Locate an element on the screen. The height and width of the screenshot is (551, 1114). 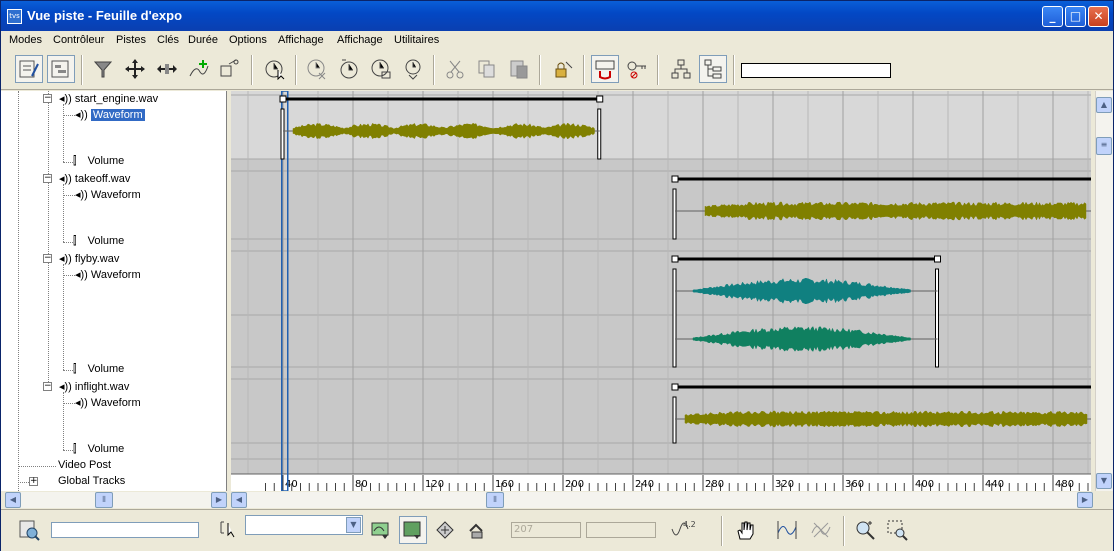
tree-item-flyby: ◂)) flyby.wav is located at coordinates (89, 258).